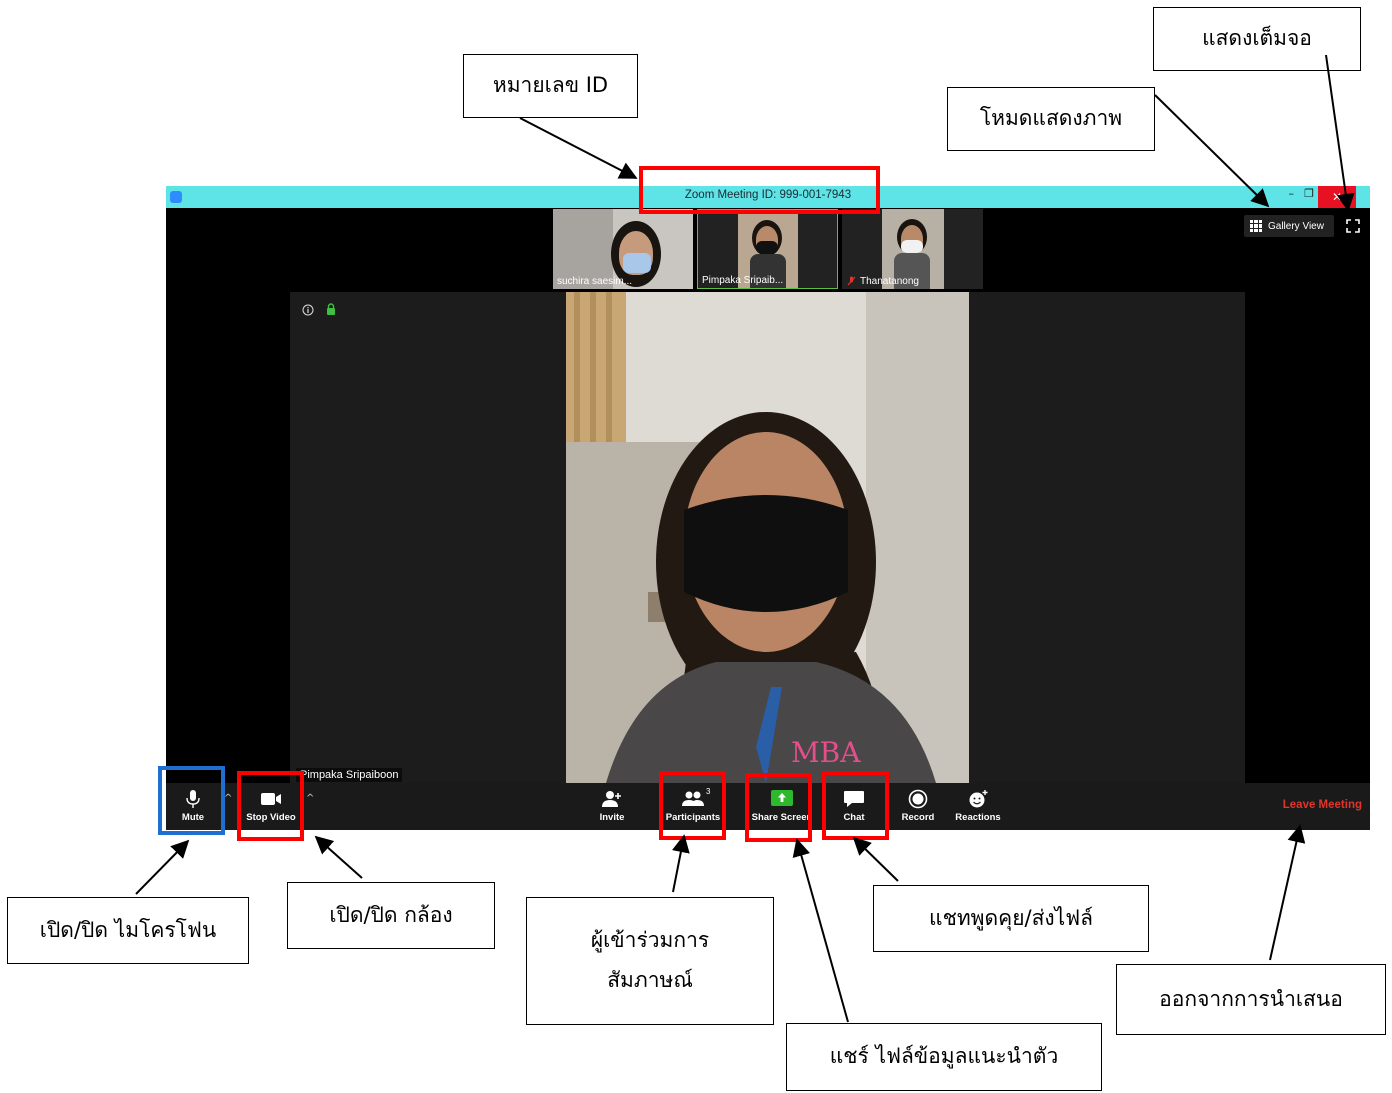 The height and width of the screenshot is (1093, 1392). What do you see at coordinates (912, 249) in the screenshot?
I see `participant-thumb: Thanatanong` at bounding box center [912, 249].